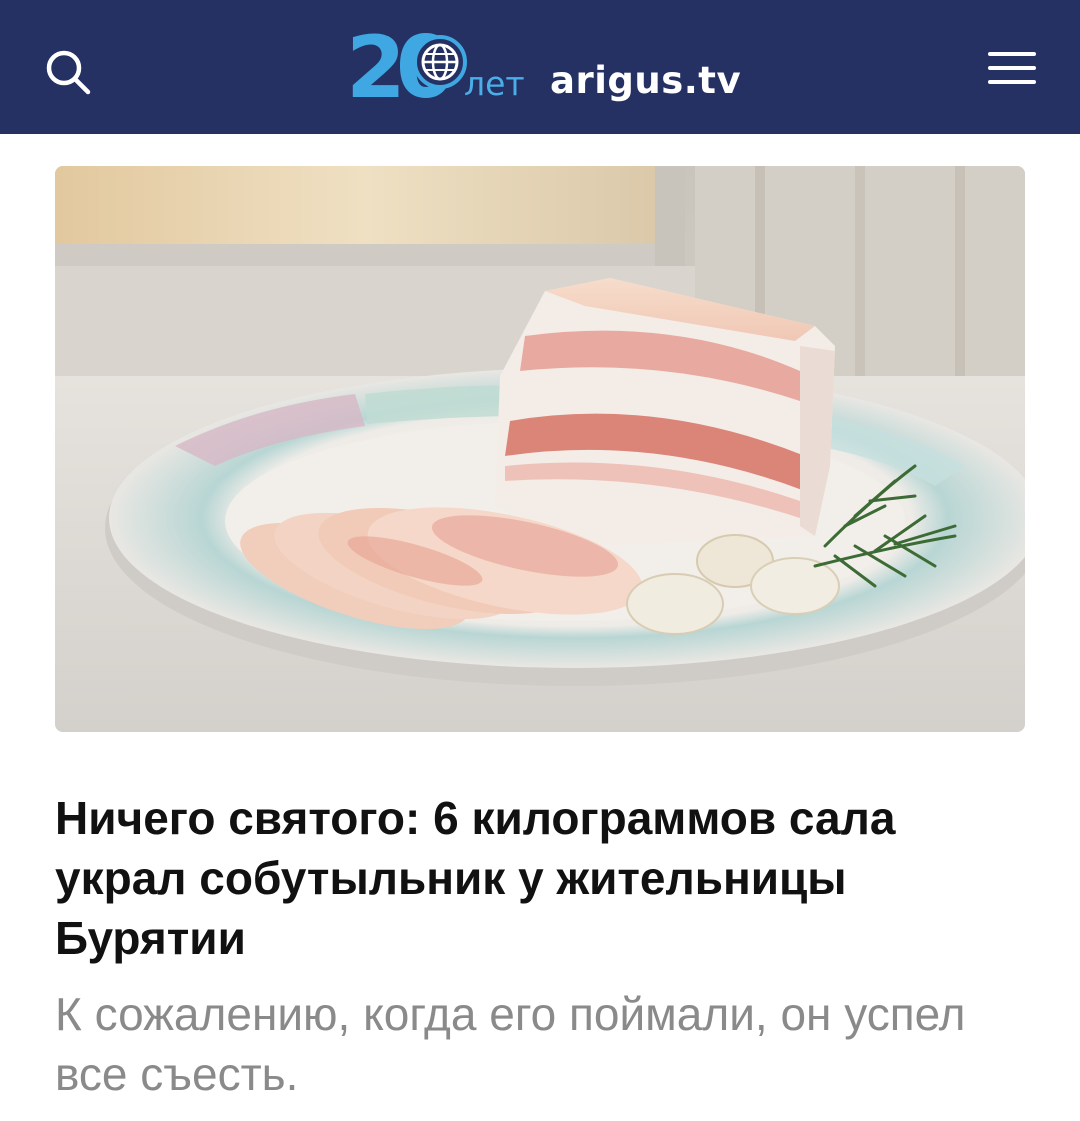  I want to click on hamburger-menu-icon, so click(1012, 68).